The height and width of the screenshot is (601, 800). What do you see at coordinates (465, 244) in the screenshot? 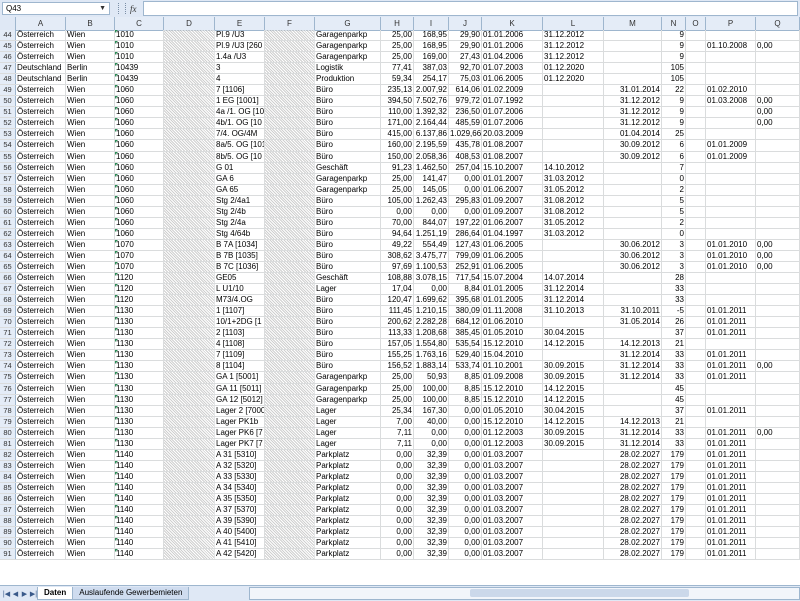
I see `table-cell: 127,43` at bounding box center [465, 244].